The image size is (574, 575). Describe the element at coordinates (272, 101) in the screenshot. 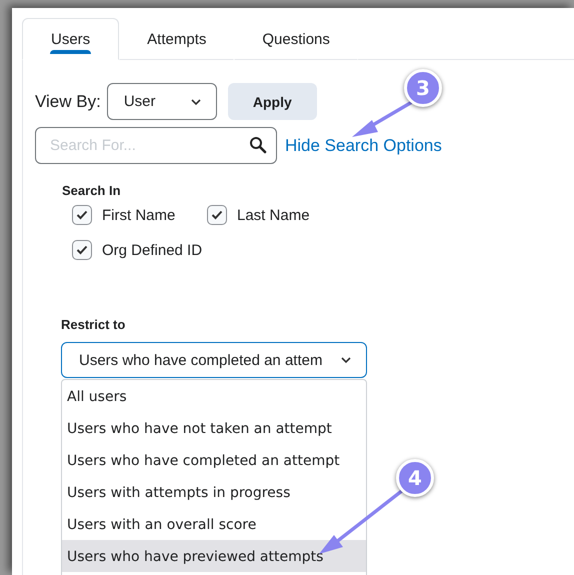

I see `apply-button: Apply` at that location.